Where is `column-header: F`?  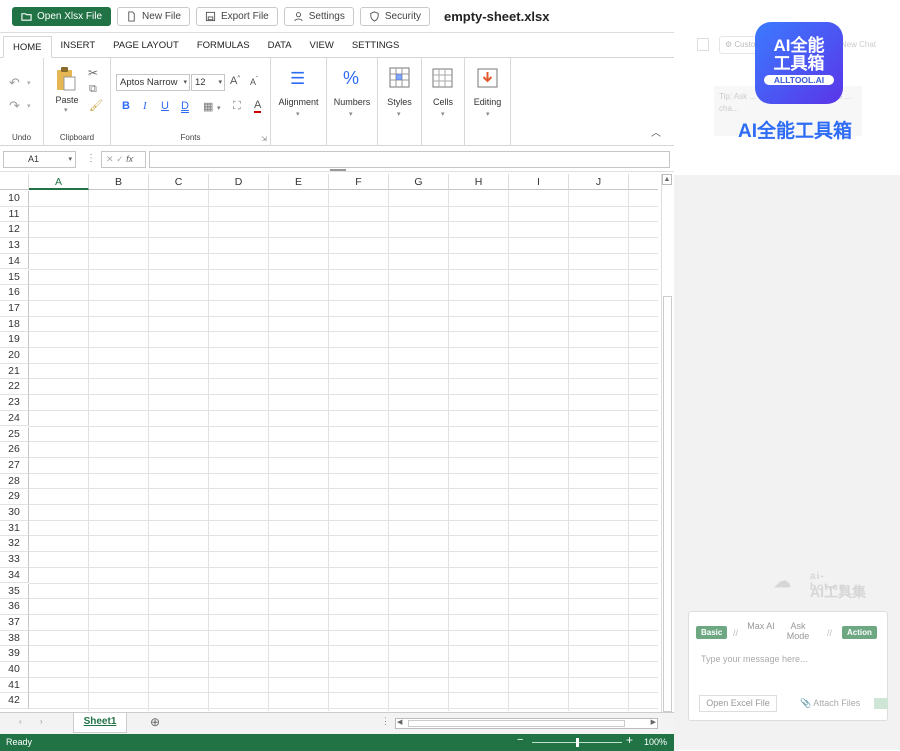
column-header: F is located at coordinates (359, 182).